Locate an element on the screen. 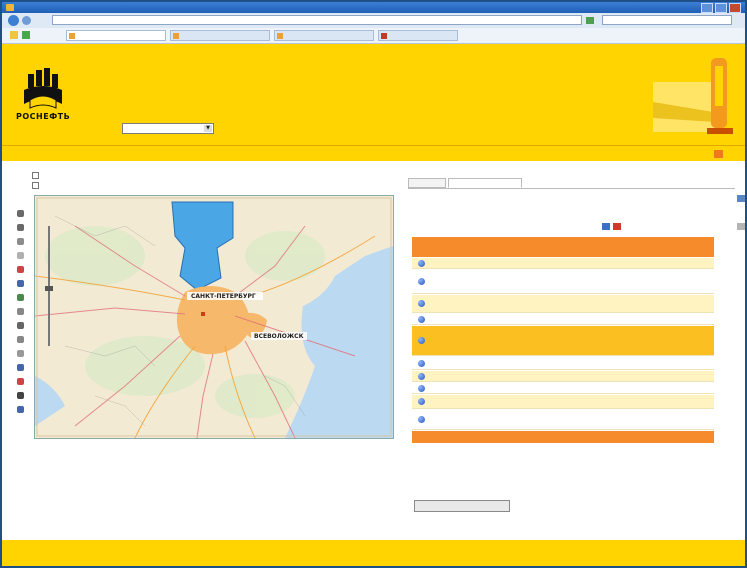 This screenshot has width=747, height=568. export-button is located at coordinates (462, 506).